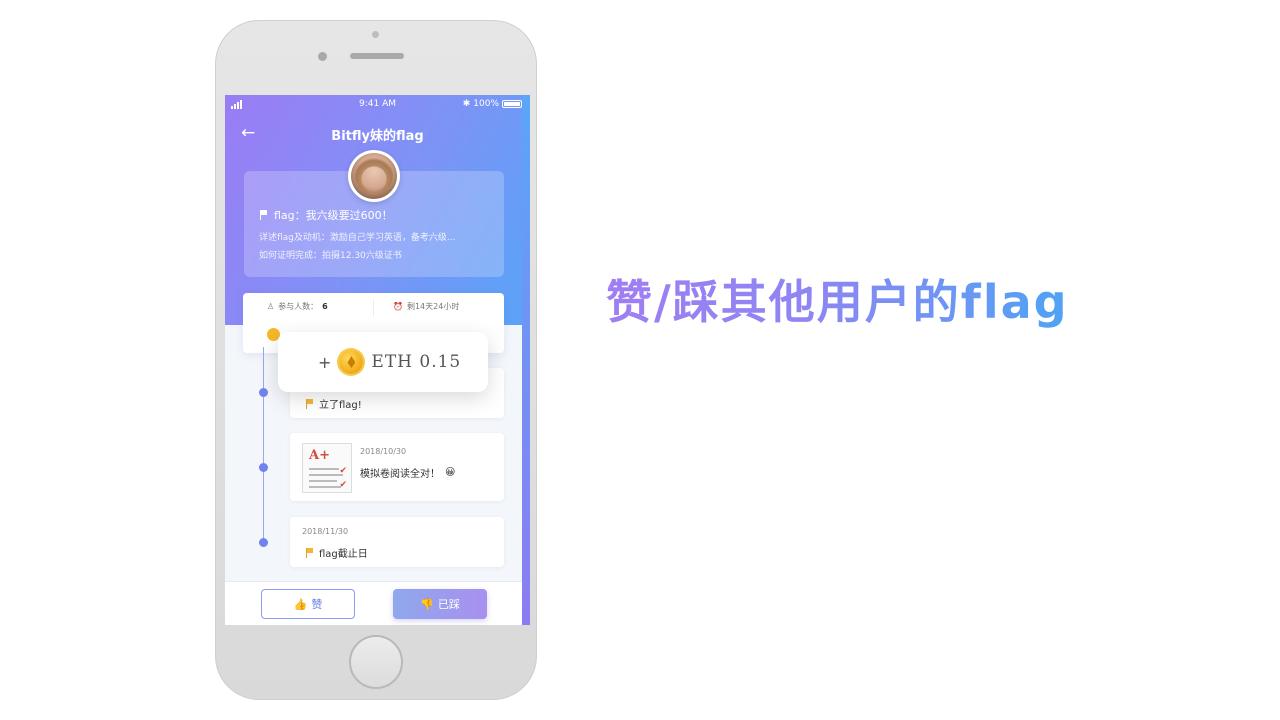  What do you see at coordinates (377, 136) in the screenshot?
I see `page-title: Bitfly妹的flag` at bounding box center [377, 136].